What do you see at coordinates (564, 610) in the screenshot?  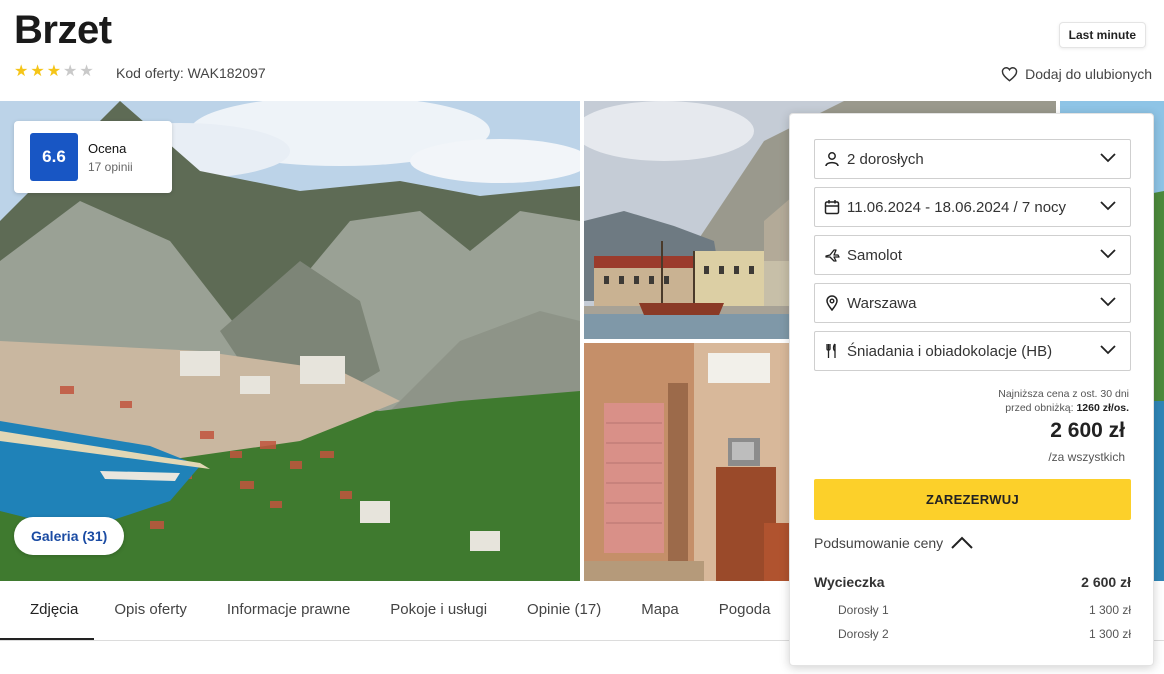 I see `tab-reviews: Opinie (17)` at bounding box center [564, 610].